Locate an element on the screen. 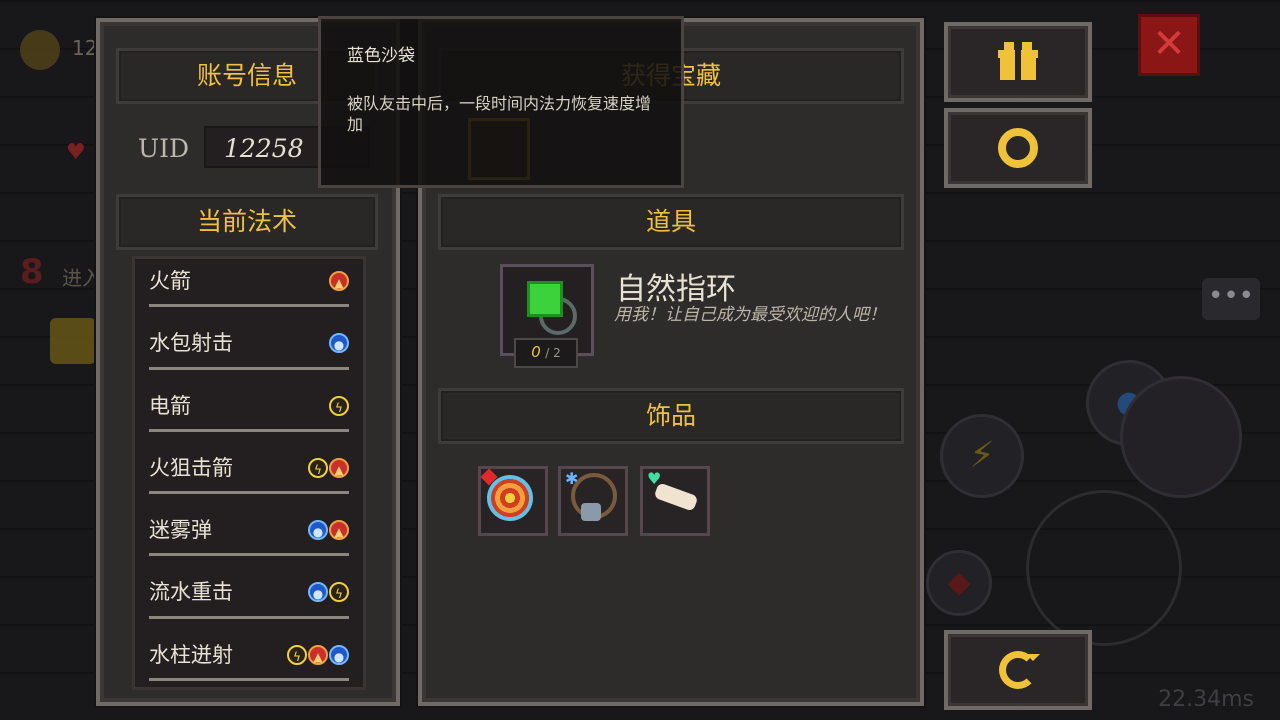 This screenshot has height=720, width=1280. item-name: 自然指环 is located at coordinates (676, 289).